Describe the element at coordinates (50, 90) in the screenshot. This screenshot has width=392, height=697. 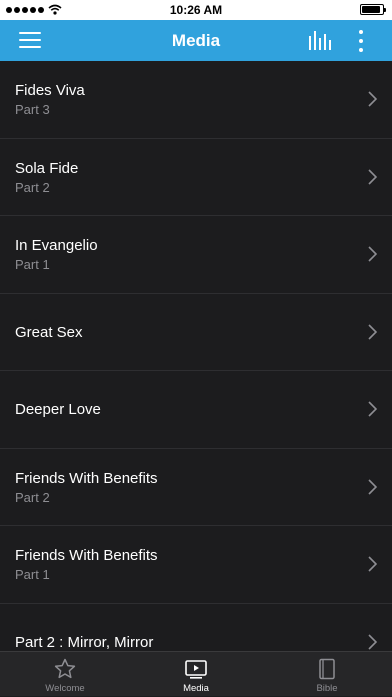
I see `item-title: Fides Viva` at that location.